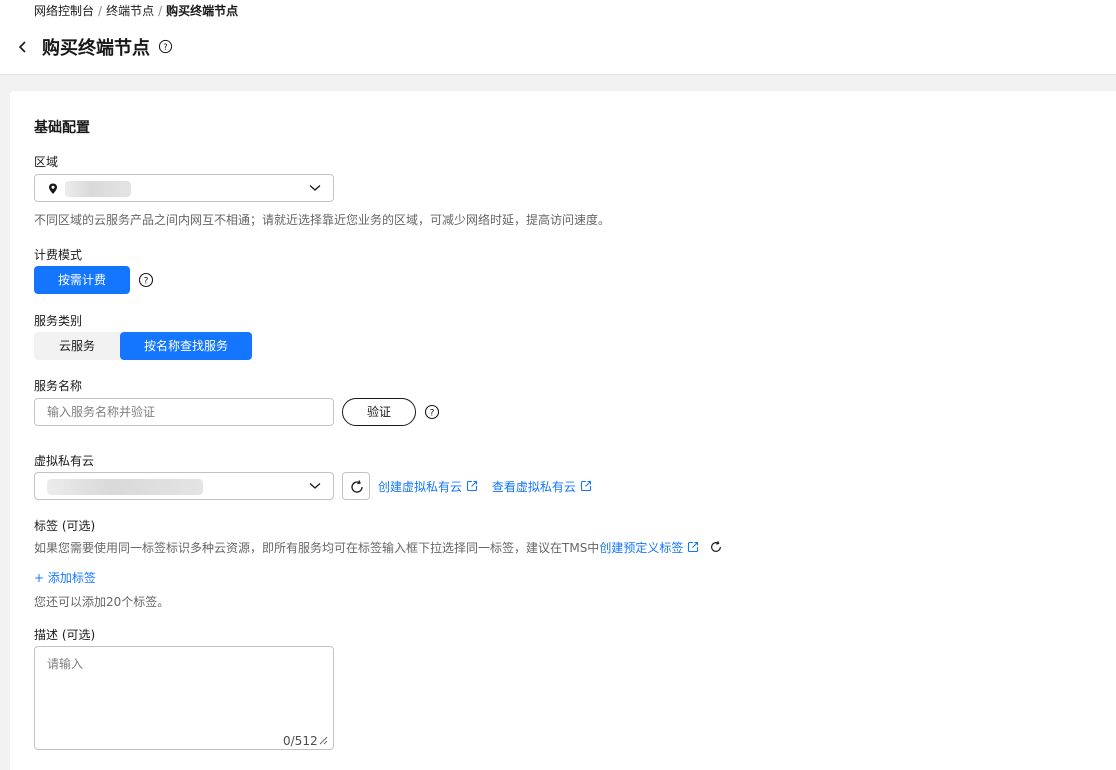 This screenshot has height=770, width=1116. What do you see at coordinates (130, 11) in the screenshot?
I see `breadcrumb-endpoints: 终端节点` at bounding box center [130, 11].